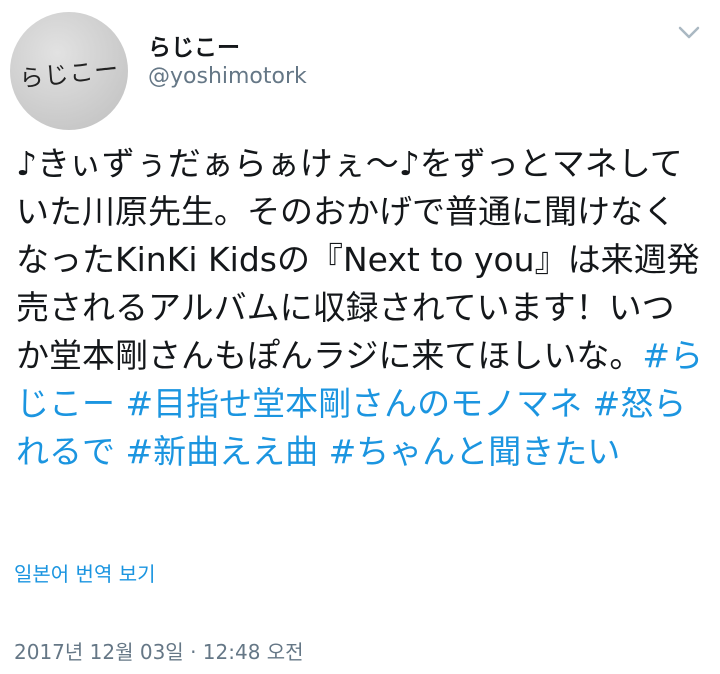 This screenshot has height=674, width=720. I want to click on avatar-handwritten-text: らじこー, so click(69, 73).